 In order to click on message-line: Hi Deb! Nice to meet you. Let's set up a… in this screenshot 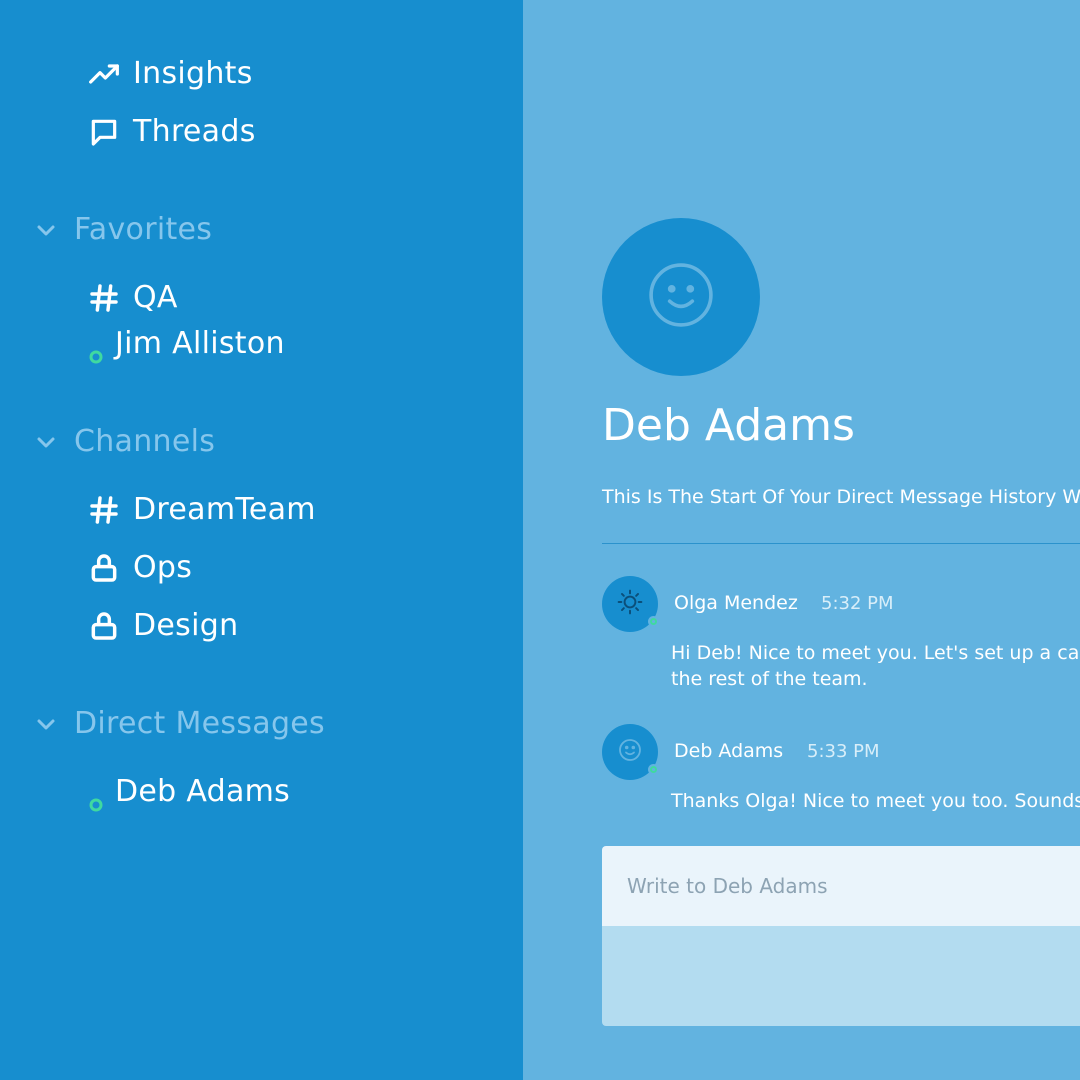, I will do `click(875, 653)`.